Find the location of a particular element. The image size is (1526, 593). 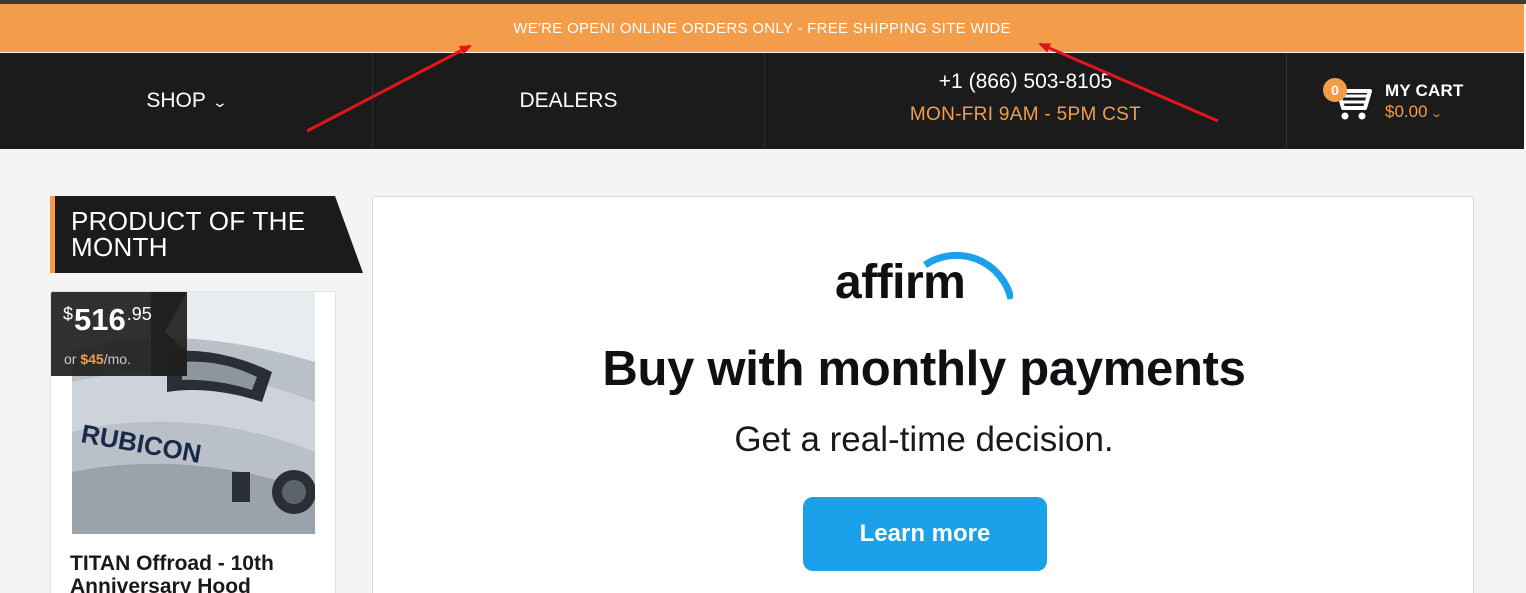

monthly-prefix: or is located at coordinates (72, 359).